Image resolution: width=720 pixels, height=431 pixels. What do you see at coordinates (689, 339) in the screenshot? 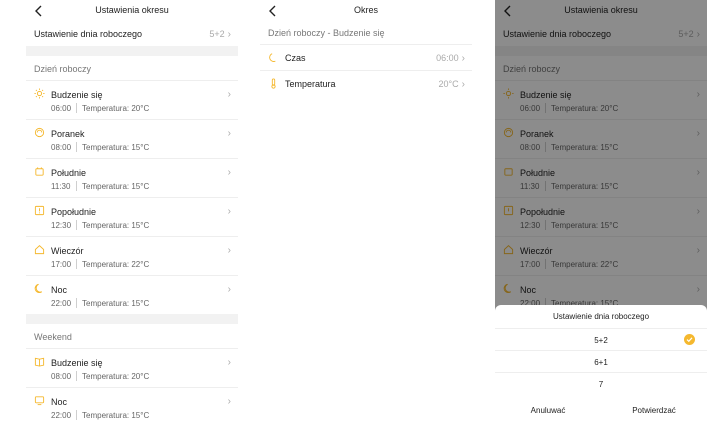
I see `check-icon` at bounding box center [689, 339].